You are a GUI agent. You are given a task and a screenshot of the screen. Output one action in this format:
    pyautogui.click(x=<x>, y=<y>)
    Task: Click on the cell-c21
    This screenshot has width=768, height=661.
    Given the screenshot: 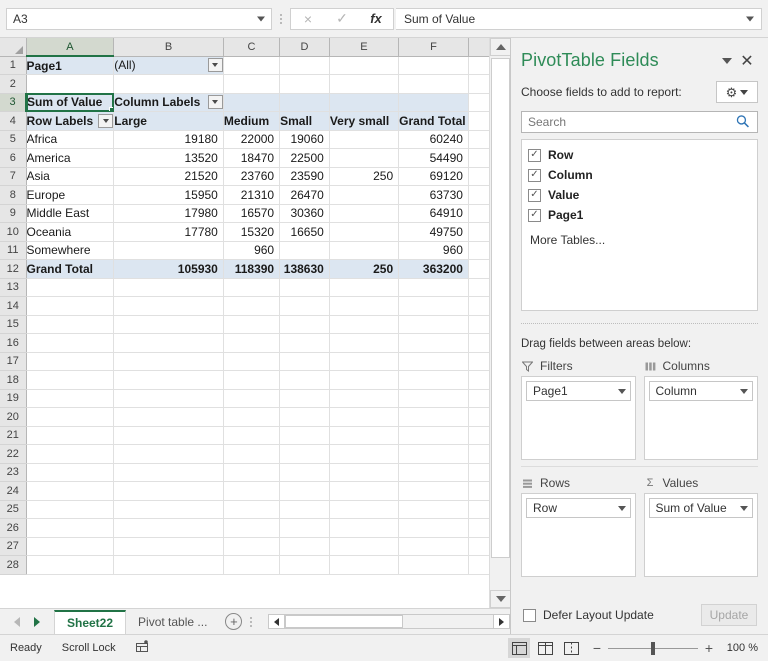 What is the action you would take?
    pyautogui.click(x=252, y=435)
    